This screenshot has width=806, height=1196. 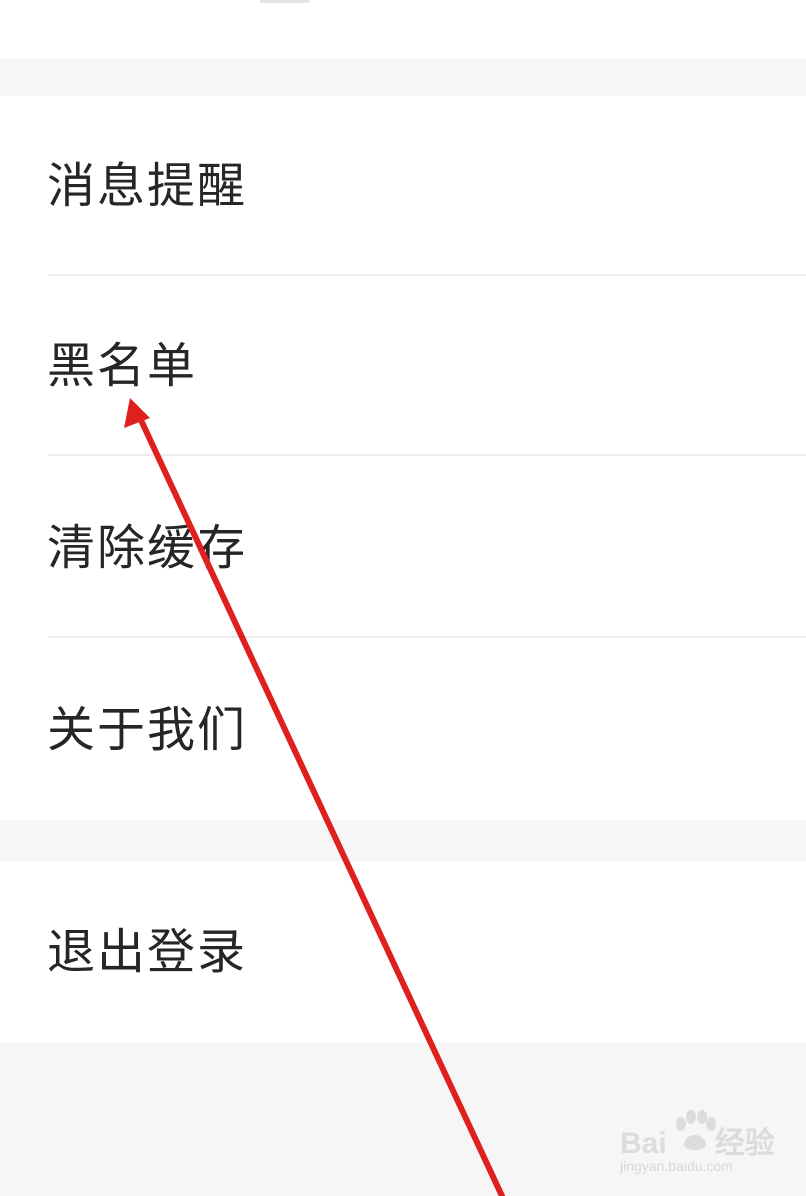 What do you see at coordinates (285, 1) in the screenshot?
I see `top-edge-mark` at bounding box center [285, 1].